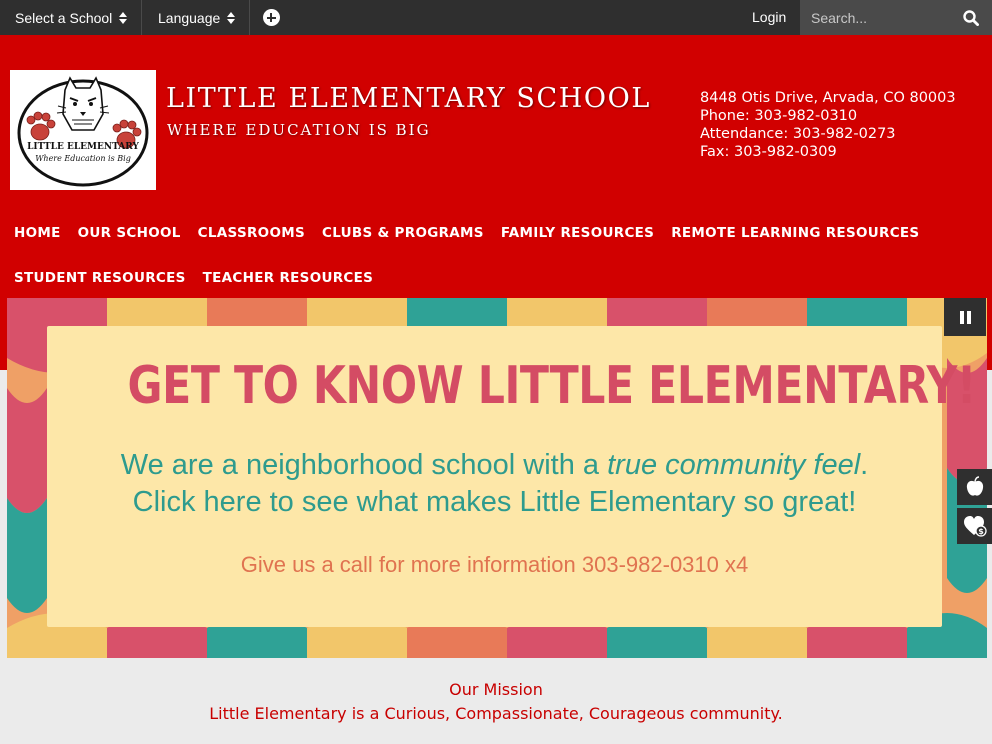 The width and height of the screenshot is (992, 744). I want to click on add-menu-button, so click(271, 17).